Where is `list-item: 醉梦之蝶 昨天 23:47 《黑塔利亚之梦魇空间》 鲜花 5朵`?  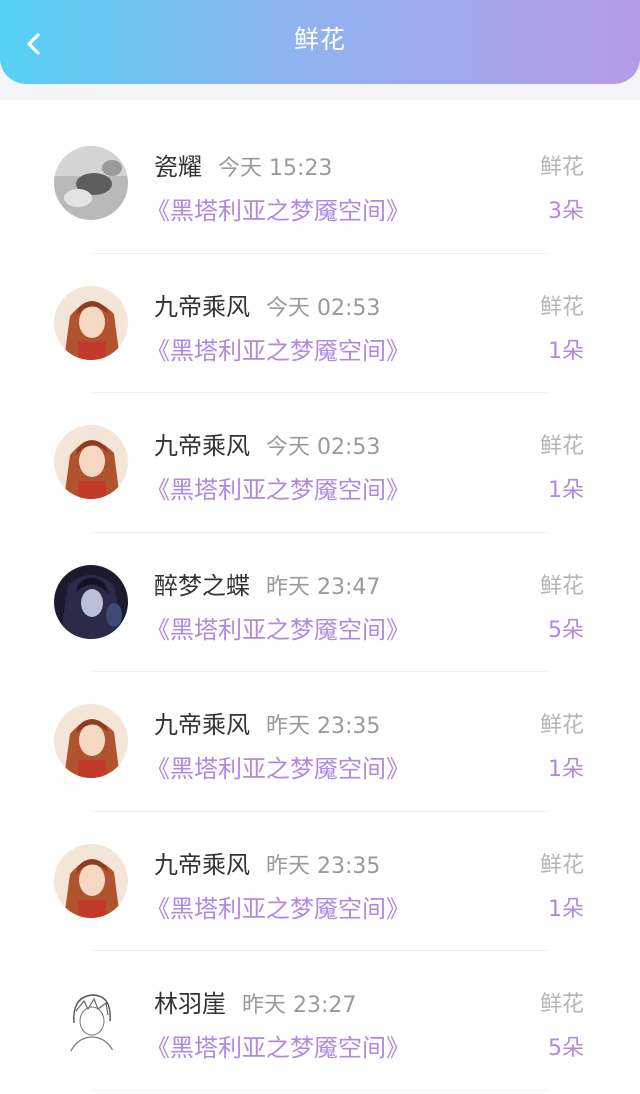 list-item: 醉梦之蝶 昨天 23:47 《黑塔利亚之梦魇空间》 鲜花 5朵 is located at coordinates (320, 602).